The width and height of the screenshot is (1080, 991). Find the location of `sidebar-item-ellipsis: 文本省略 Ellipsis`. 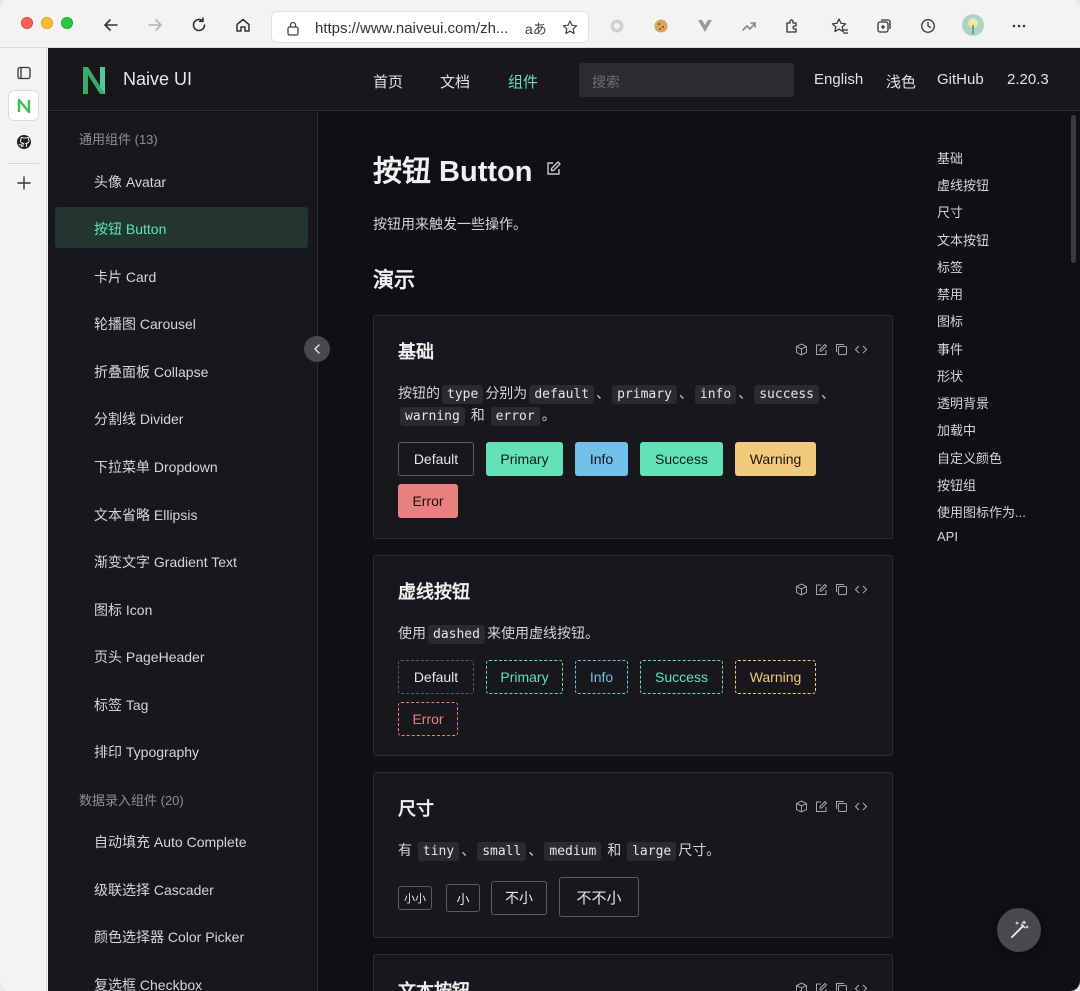

sidebar-item-ellipsis: 文本省略 Ellipsis is located at coordinates (181, 513).